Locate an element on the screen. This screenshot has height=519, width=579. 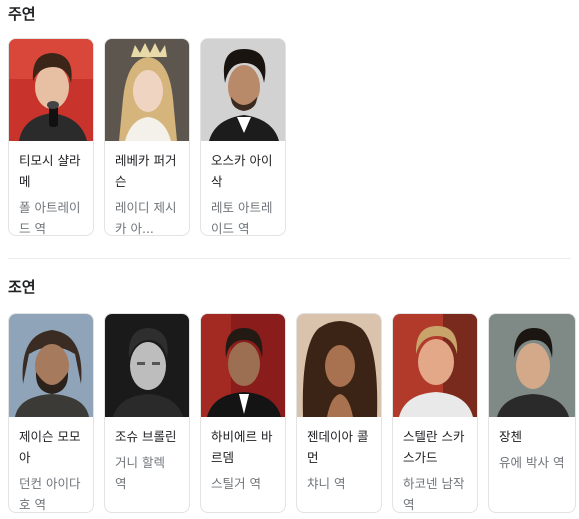
actor-name: 조슈 브롤린 is located at coordinates (146, 436).